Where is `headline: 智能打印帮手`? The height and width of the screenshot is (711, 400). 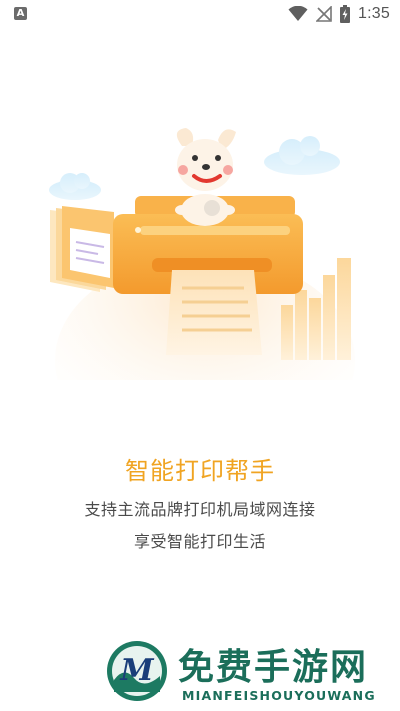
headline: 智能打印帮手 is located at coordinates (200, 471).